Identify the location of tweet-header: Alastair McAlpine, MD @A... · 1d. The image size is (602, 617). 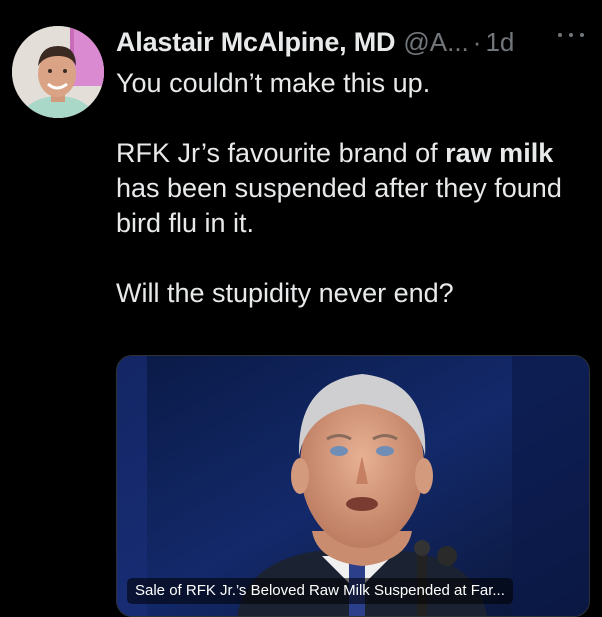
(356, 42).